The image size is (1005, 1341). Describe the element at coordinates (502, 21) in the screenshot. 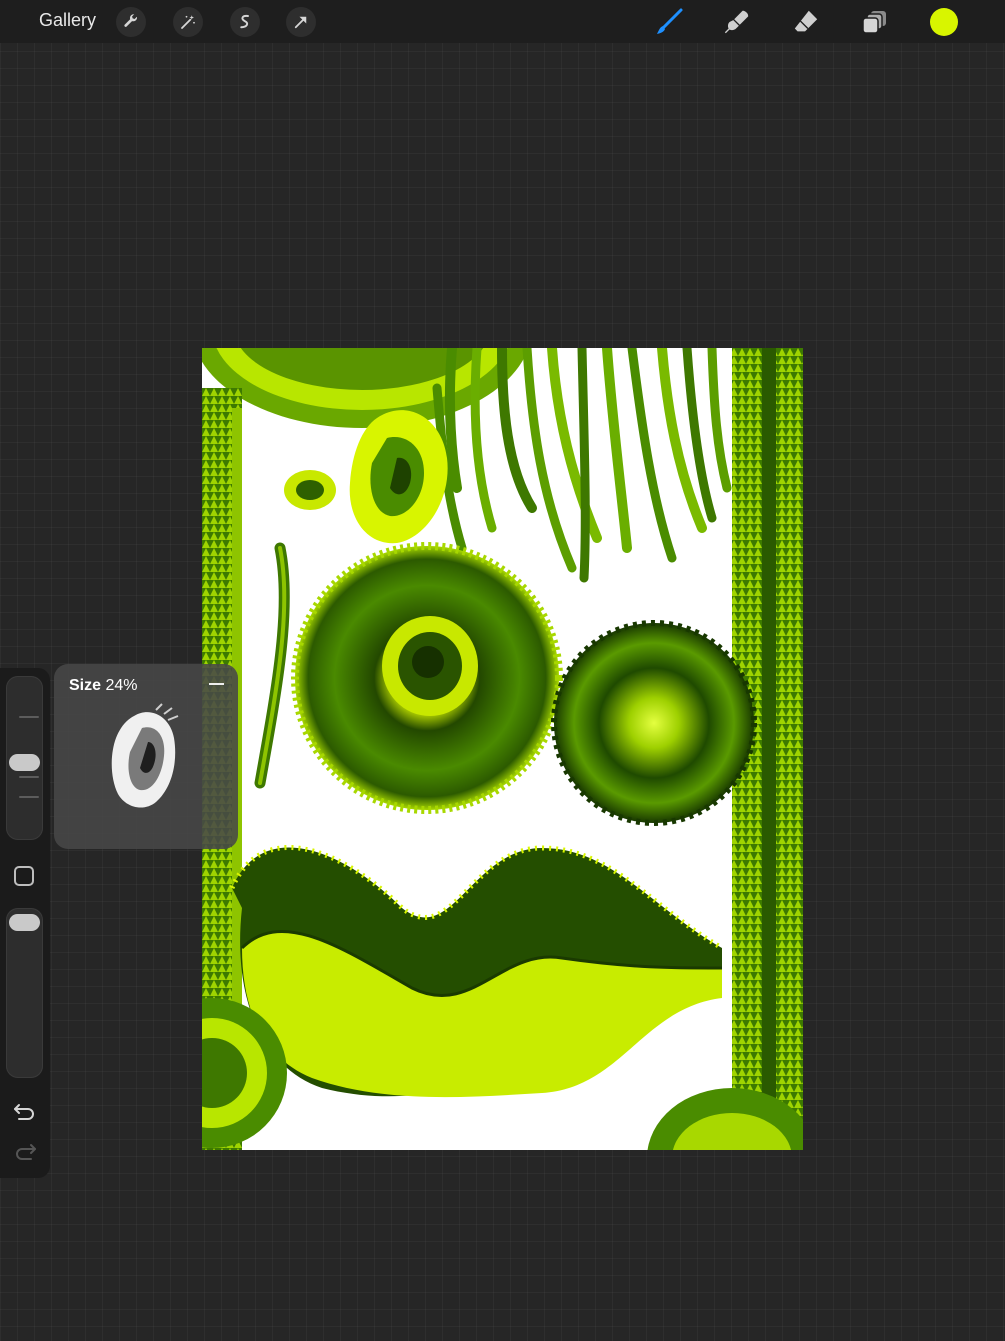

I see `top-toolbar: Gallery` at that location.